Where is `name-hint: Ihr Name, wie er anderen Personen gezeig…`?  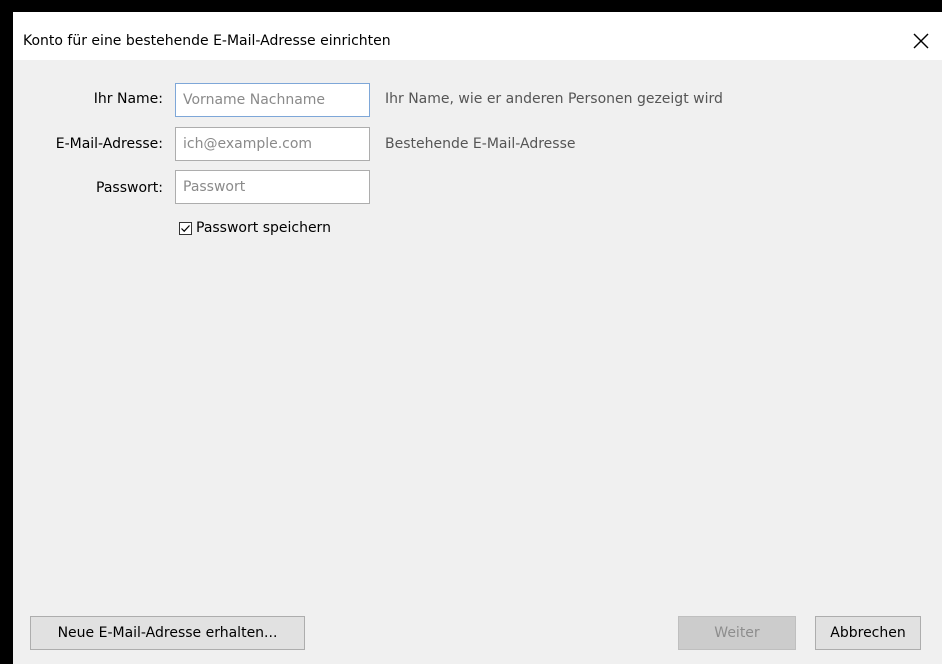
name-hint: Ihr Name, wie er anderen Personen gezeig… is located at coordinates (554, 99).